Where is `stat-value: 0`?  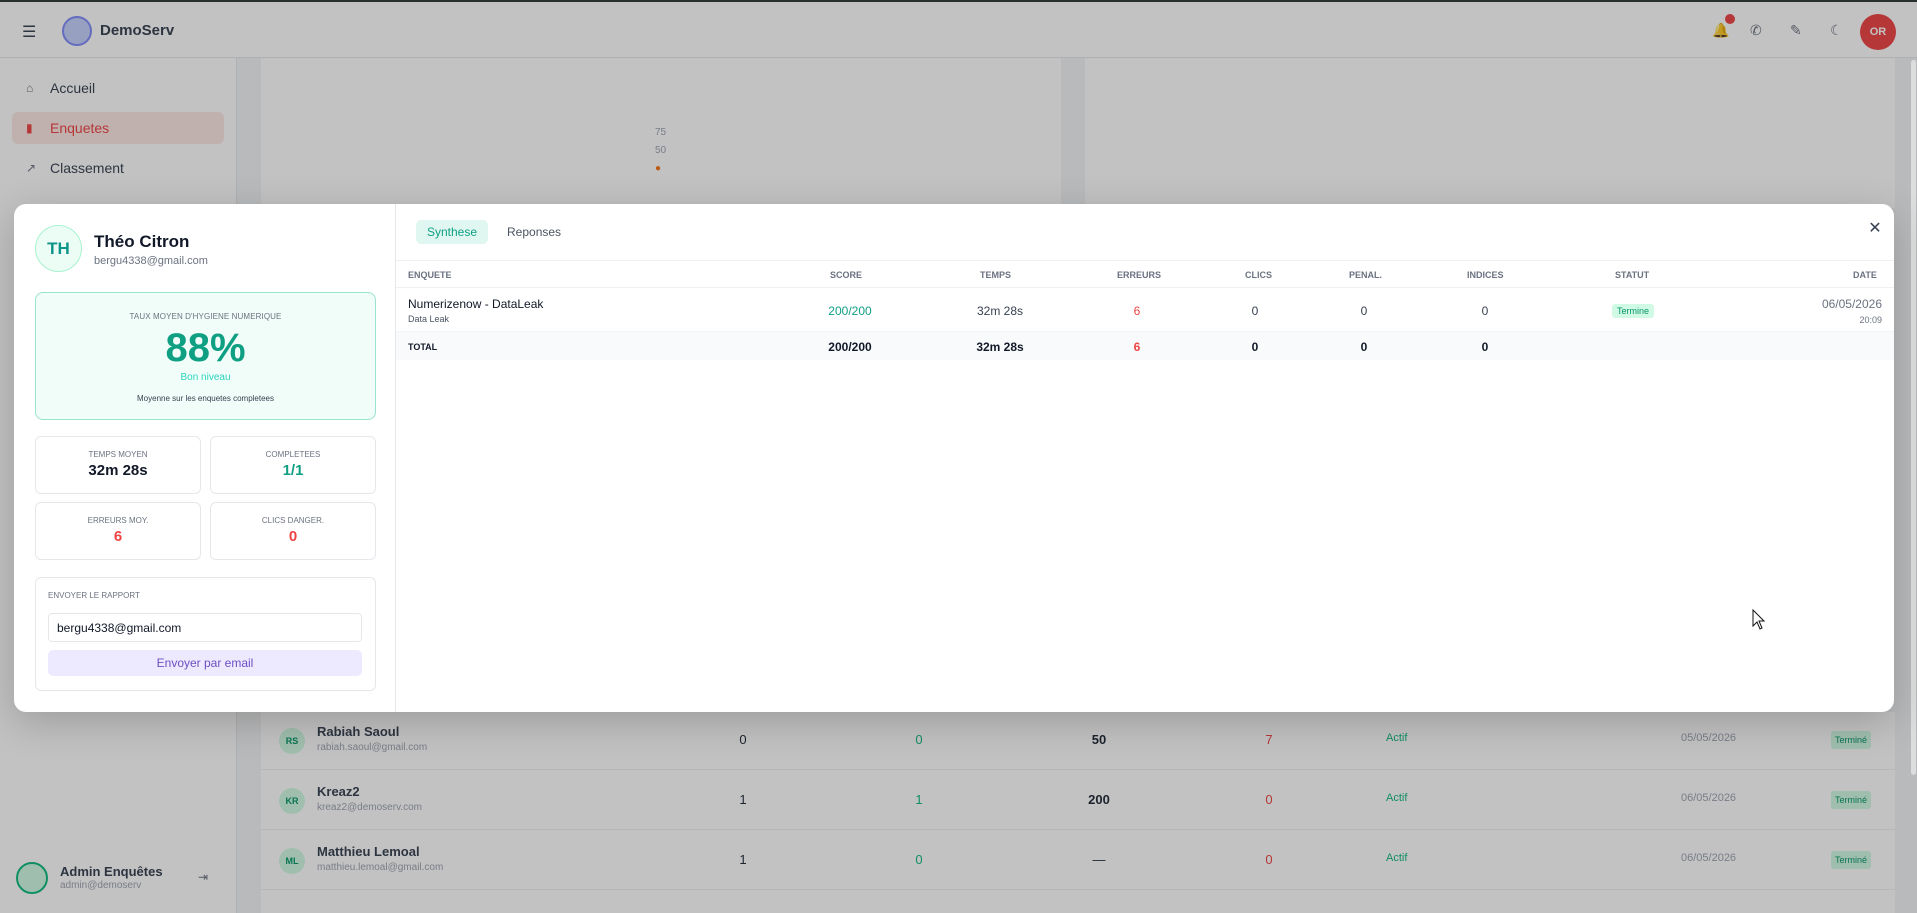 stat-value: 0 is located at coordinates (293, 536).